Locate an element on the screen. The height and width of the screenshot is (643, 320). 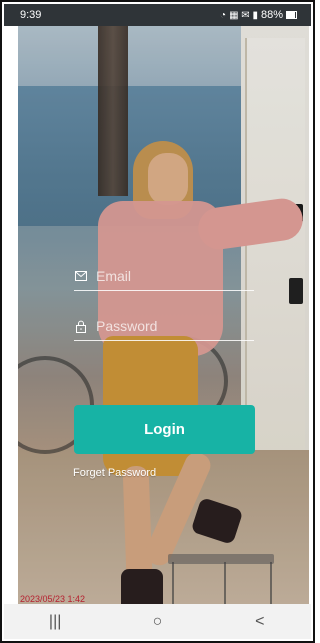
mail-icon is located at coordinates (81, 276).